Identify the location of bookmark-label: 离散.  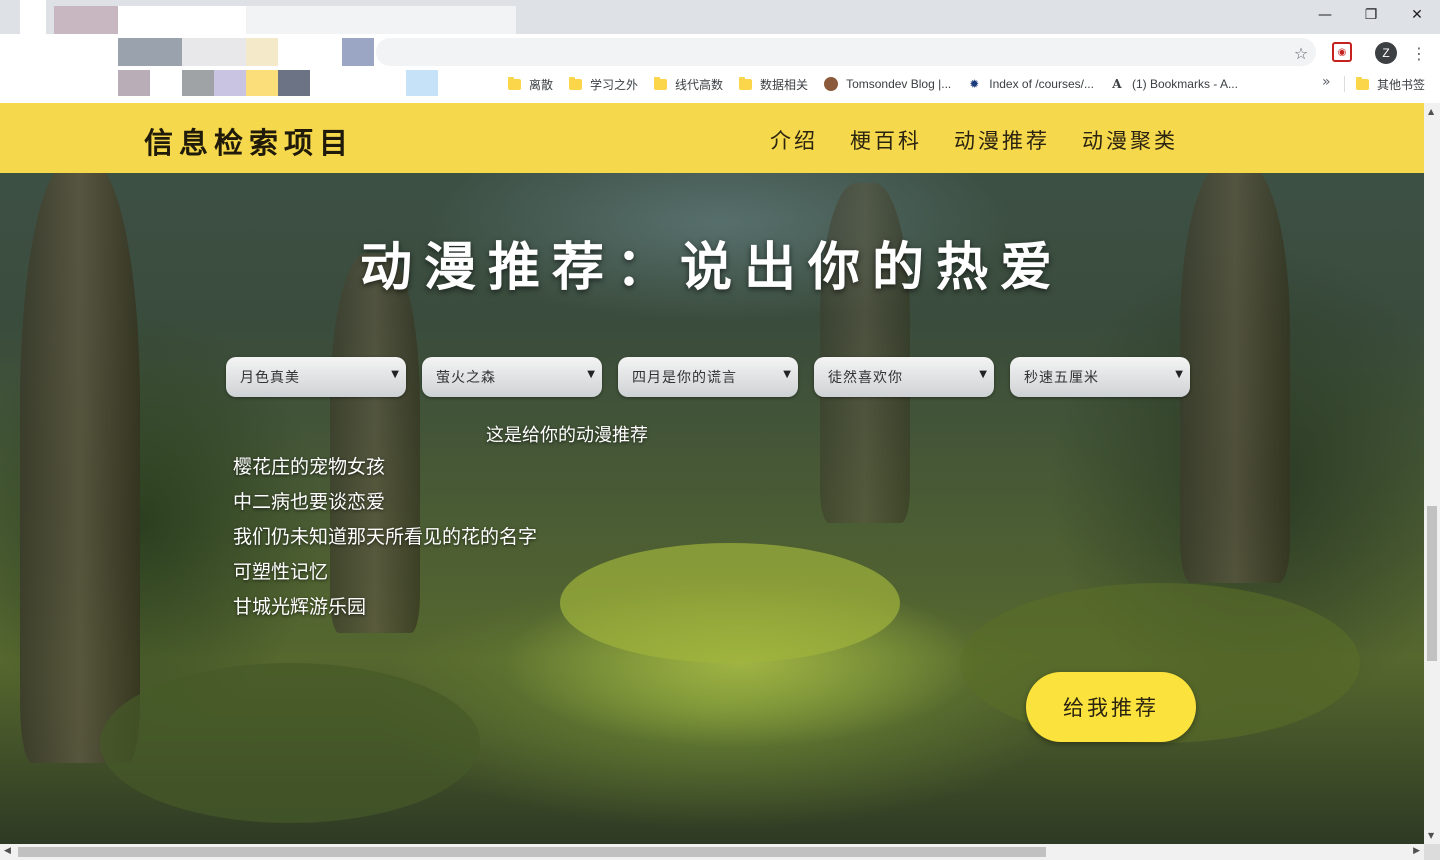
(541, 84).